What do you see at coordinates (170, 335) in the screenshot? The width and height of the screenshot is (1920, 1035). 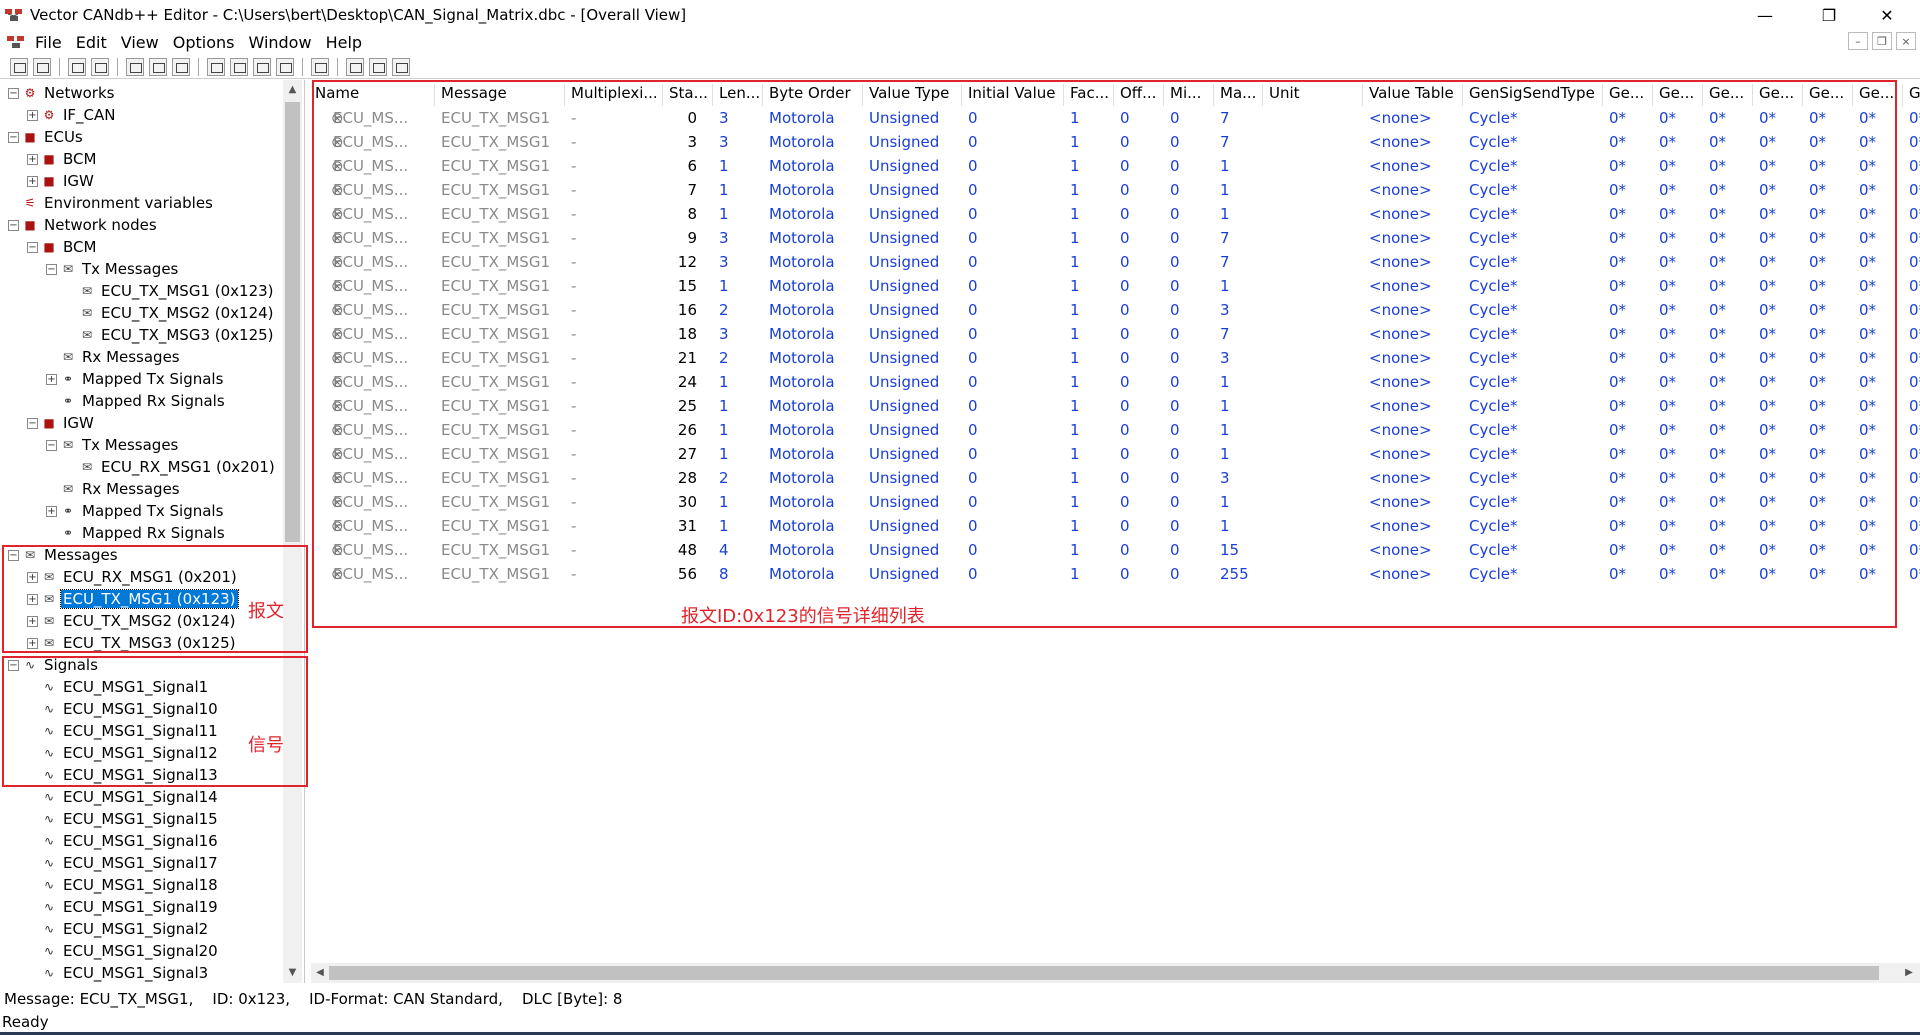 I see `tree-node: ✉ ECU_TX_MSG3 (0x125)` at bounding box center [170, 335].